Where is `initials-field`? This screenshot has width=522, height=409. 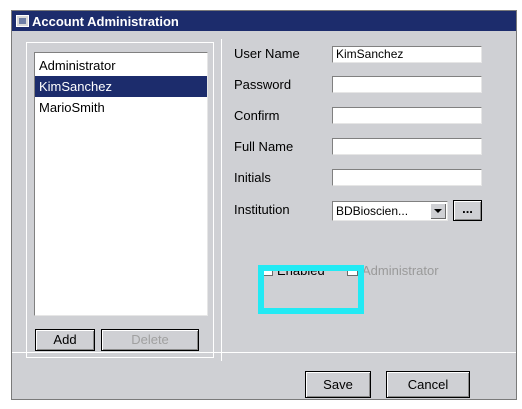 initials-field is located at coordinates (407, 177).